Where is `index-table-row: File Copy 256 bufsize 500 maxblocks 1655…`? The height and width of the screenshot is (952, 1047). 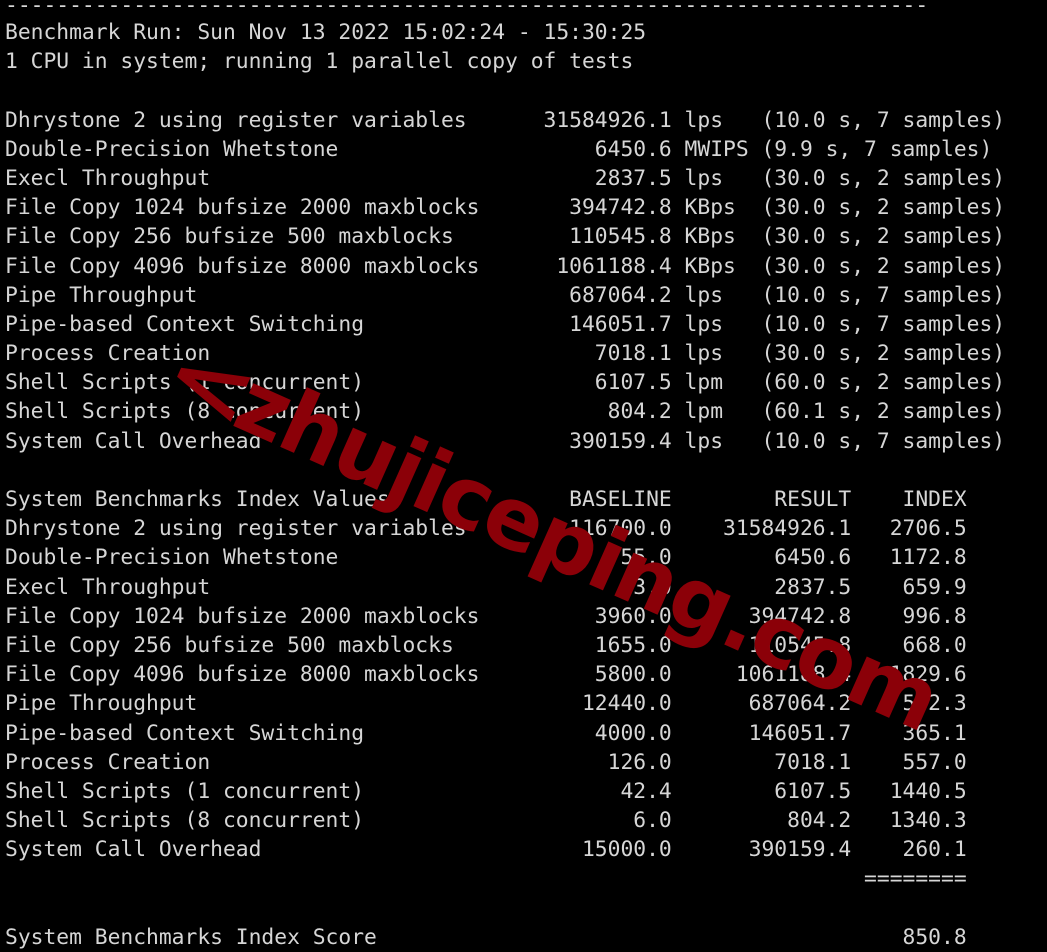 index-table-row: File Copy 256 bufsize 500 maxblocks 1655… is located at coordinates (486, 645).